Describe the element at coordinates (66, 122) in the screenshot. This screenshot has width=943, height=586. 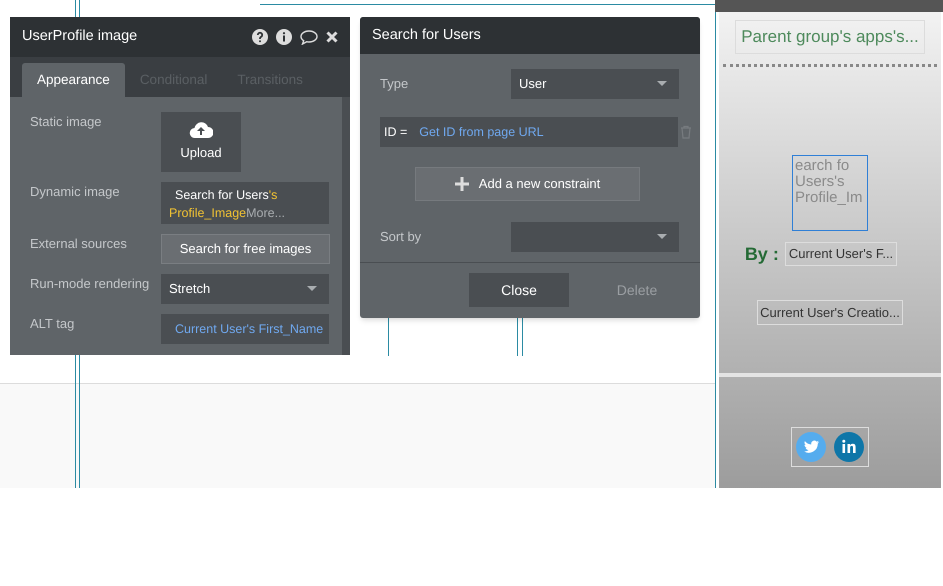
I see `field-label: Static image` at that location.